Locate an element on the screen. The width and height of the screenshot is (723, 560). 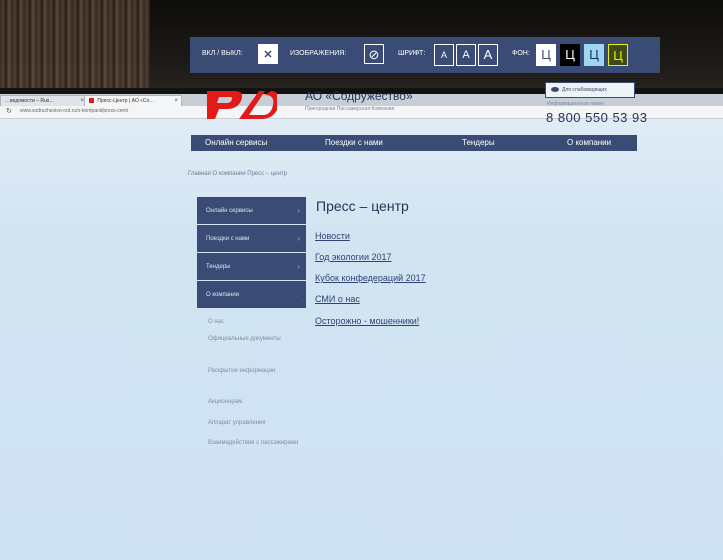
org-subtitle: Пригородная Пассажирская Компания is located at coordinates (350, 109).